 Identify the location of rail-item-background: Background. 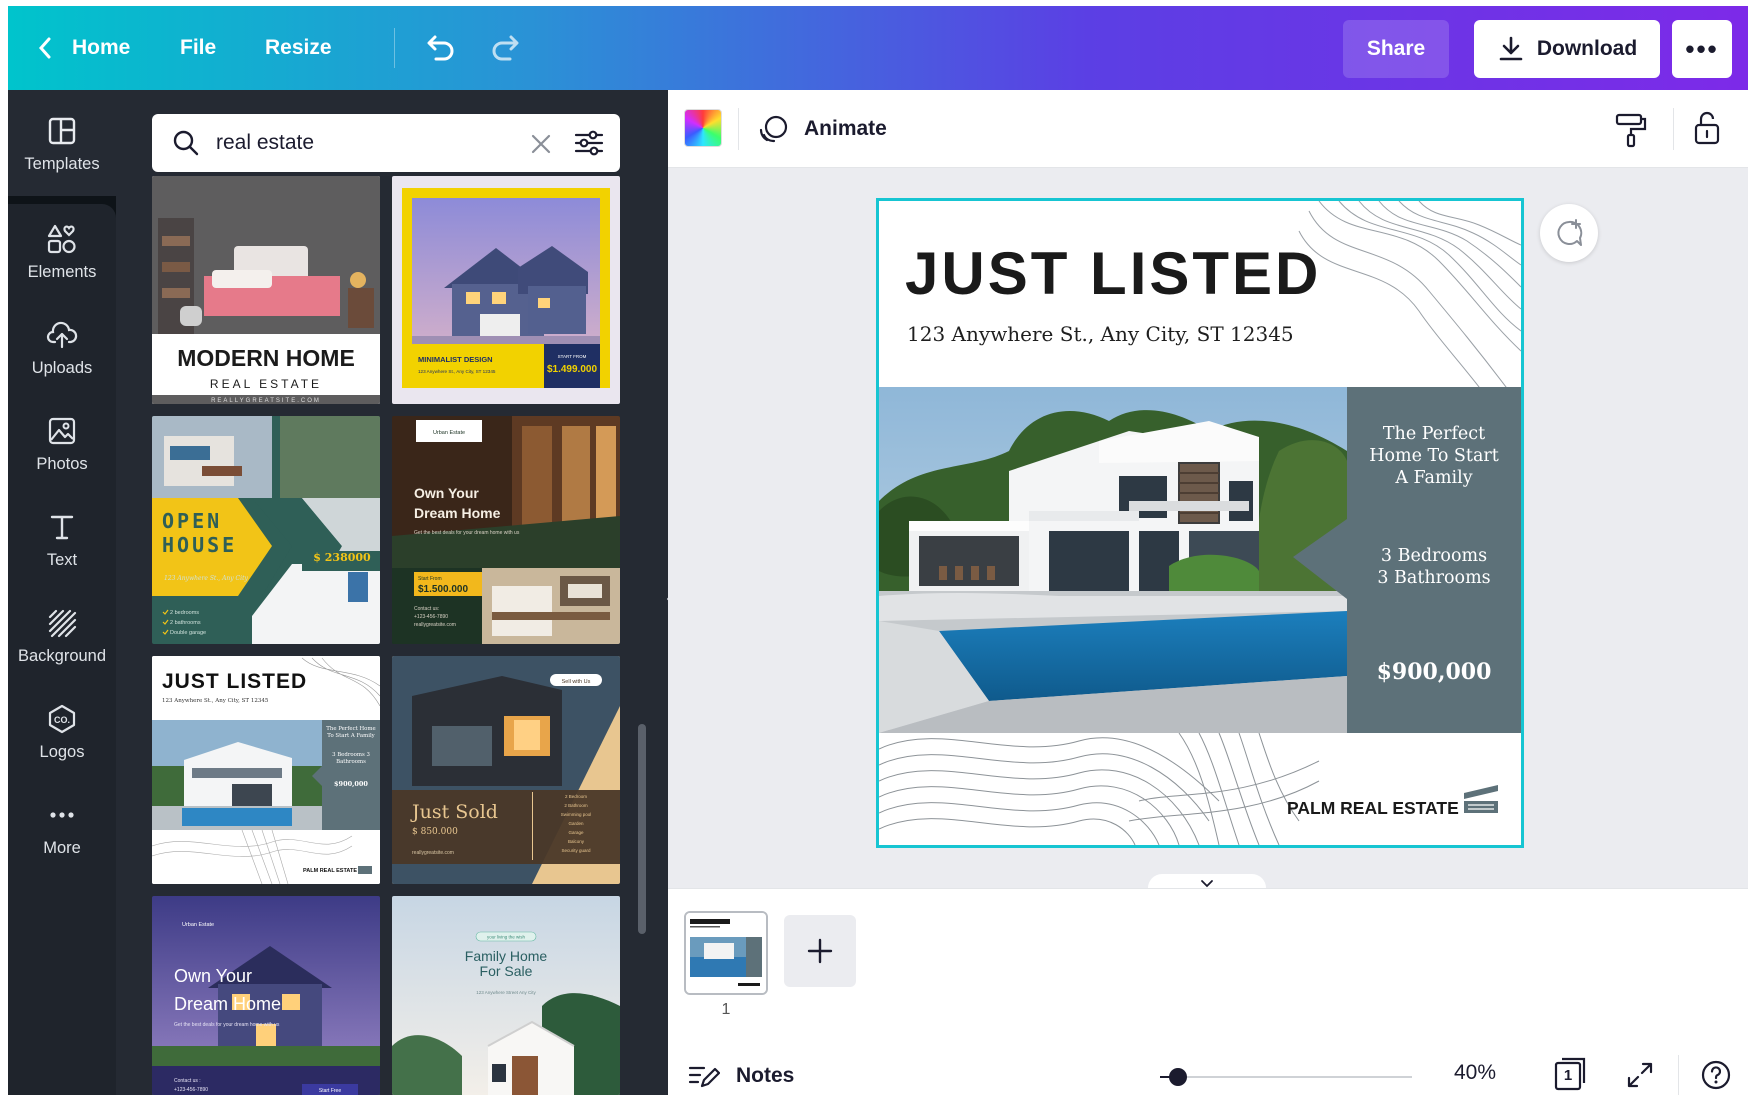
(62, 636).